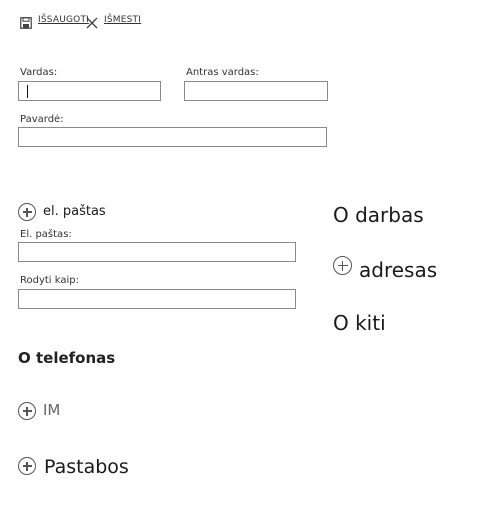 This screenshot has height=508, width=503. I want to click on display-as-label: Rodyti kaip:, so click(49, 280).